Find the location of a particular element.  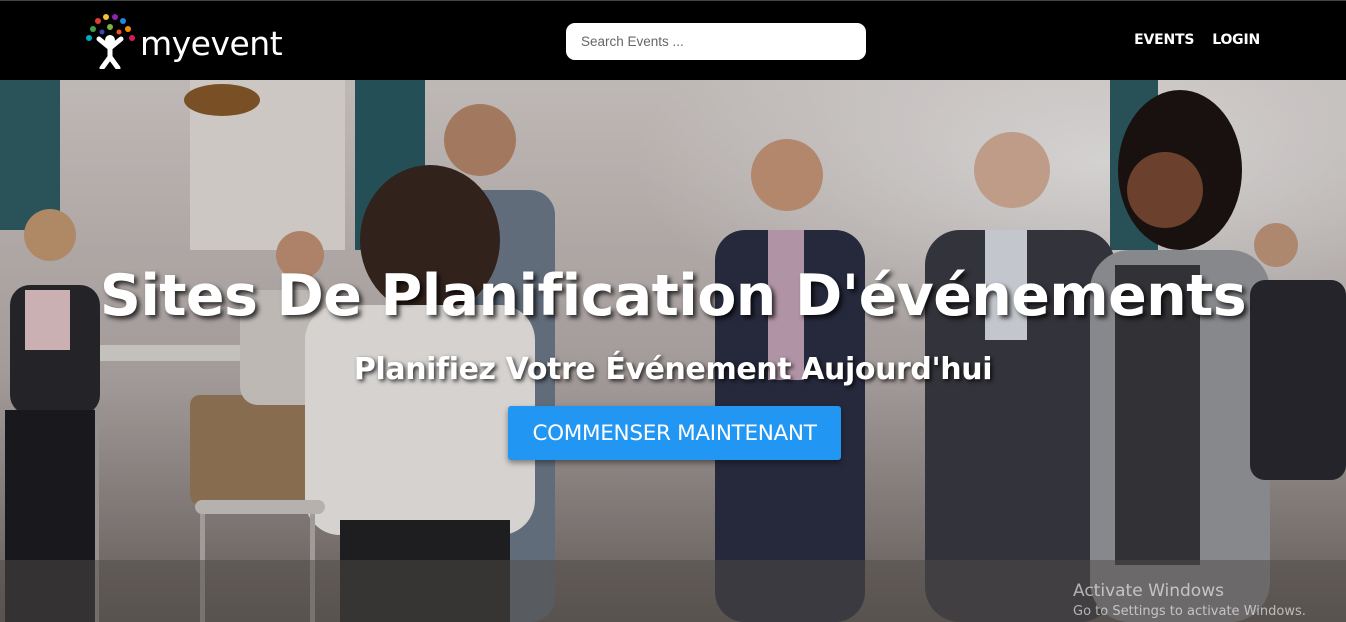

people-tree-logo-icon is located at coordinates (110, 41).